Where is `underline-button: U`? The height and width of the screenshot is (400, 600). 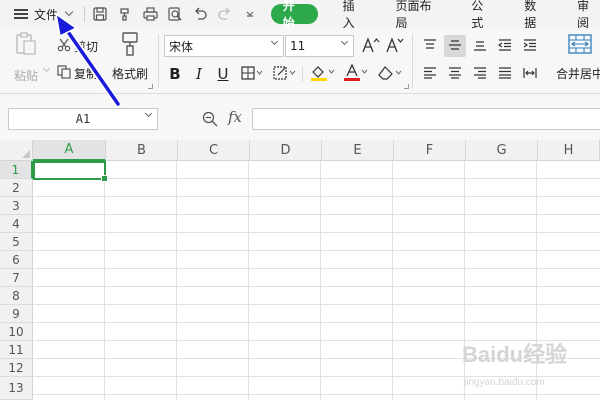
underline-button: U is located at coordinates (223, 74).